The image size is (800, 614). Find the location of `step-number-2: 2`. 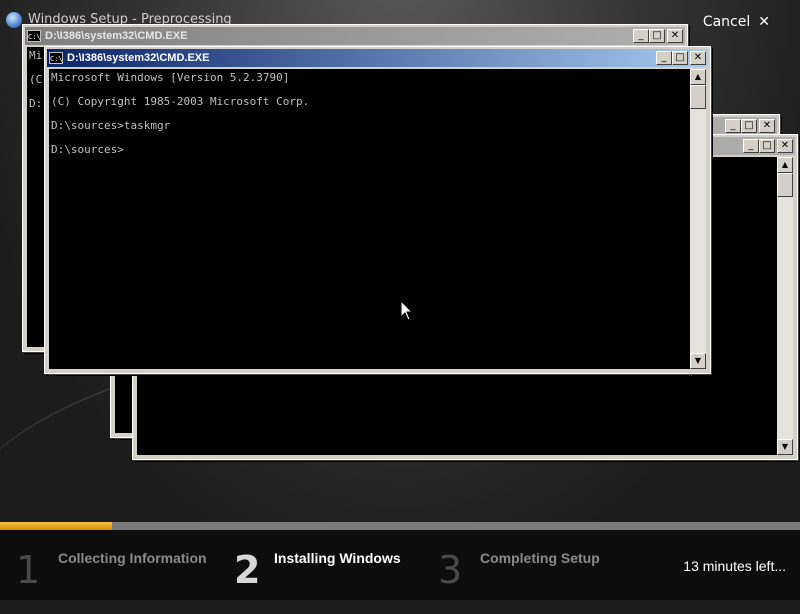

step-number-2: 2 is located at coordinates (247, 570).